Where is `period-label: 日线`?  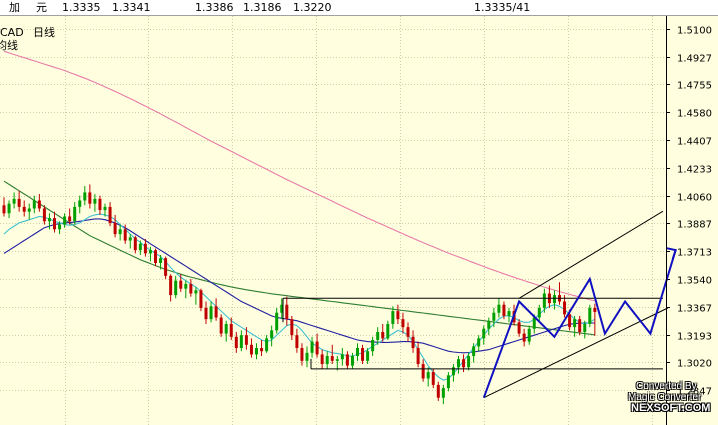 period-label: 日线 is located at coordinates (44, 32).